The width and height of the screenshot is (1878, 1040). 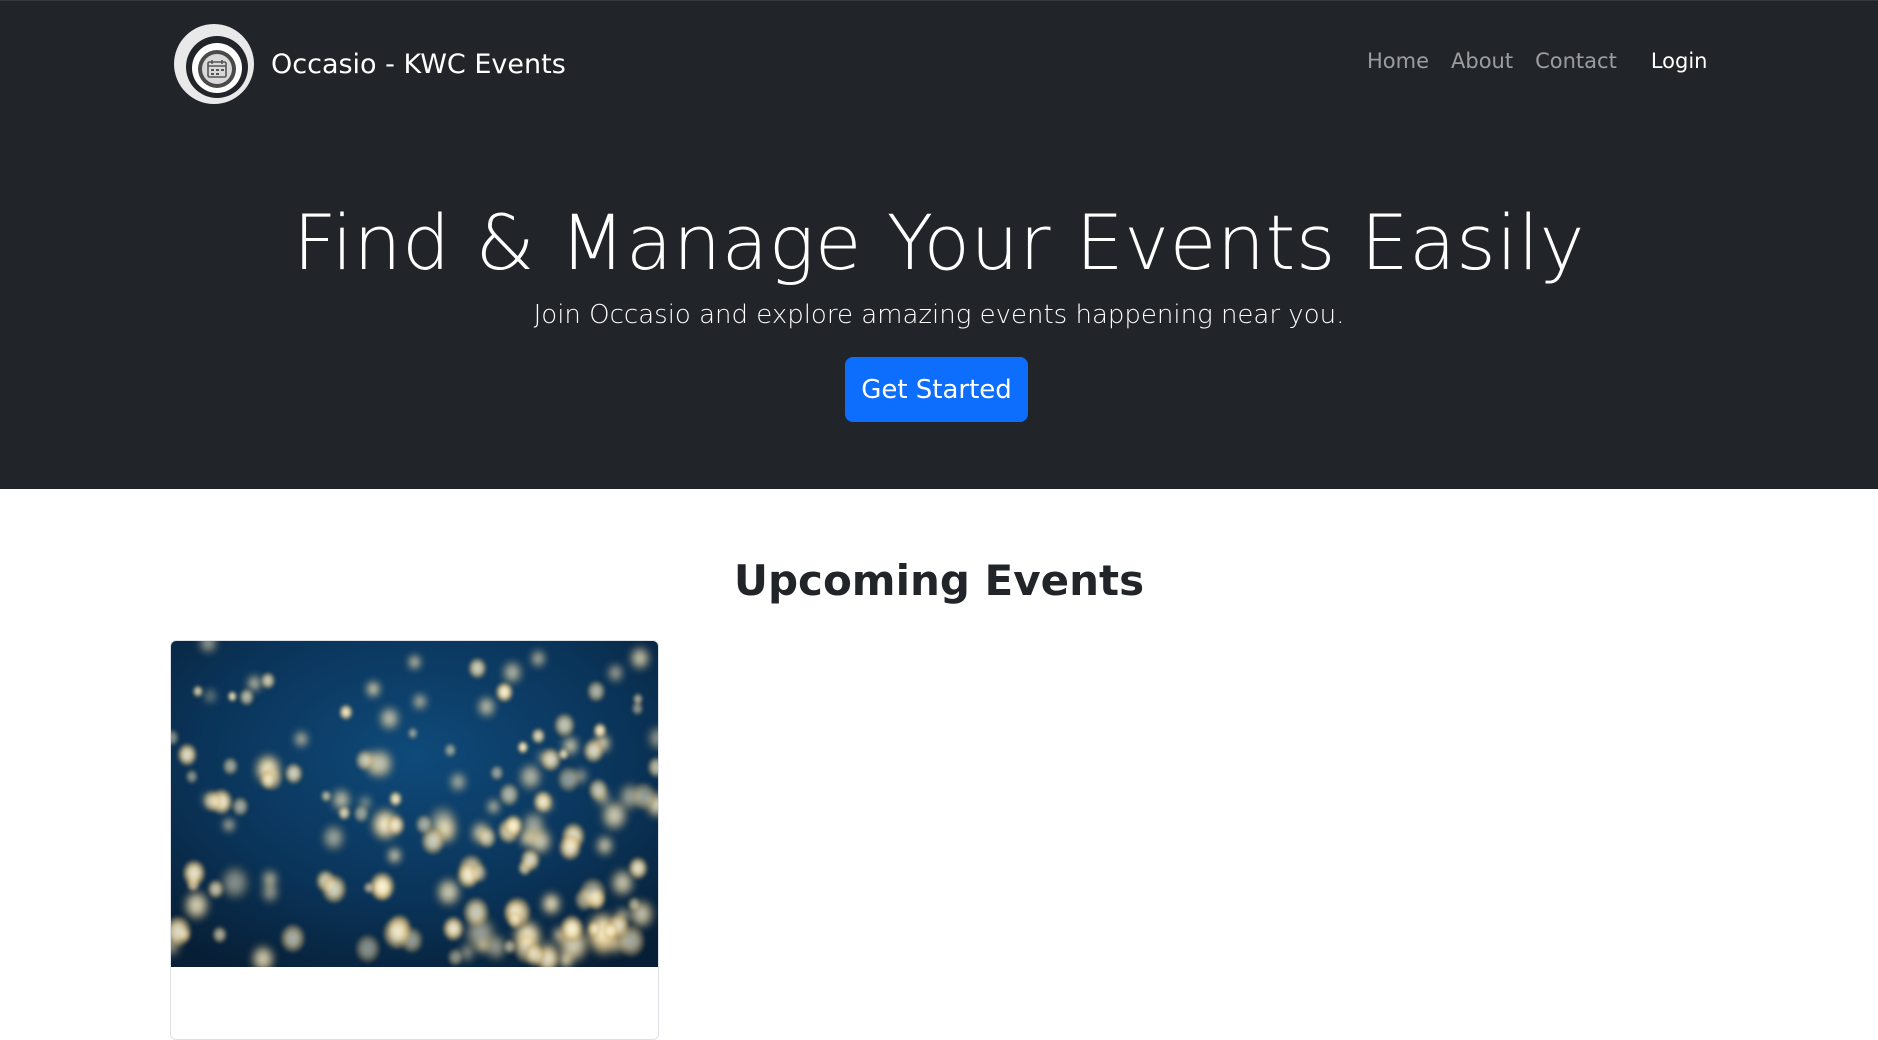 What do you see at coordinates (414, 804) in the screenshot?
I see `bokeh-lights-image` at bounding box center [414, 804].